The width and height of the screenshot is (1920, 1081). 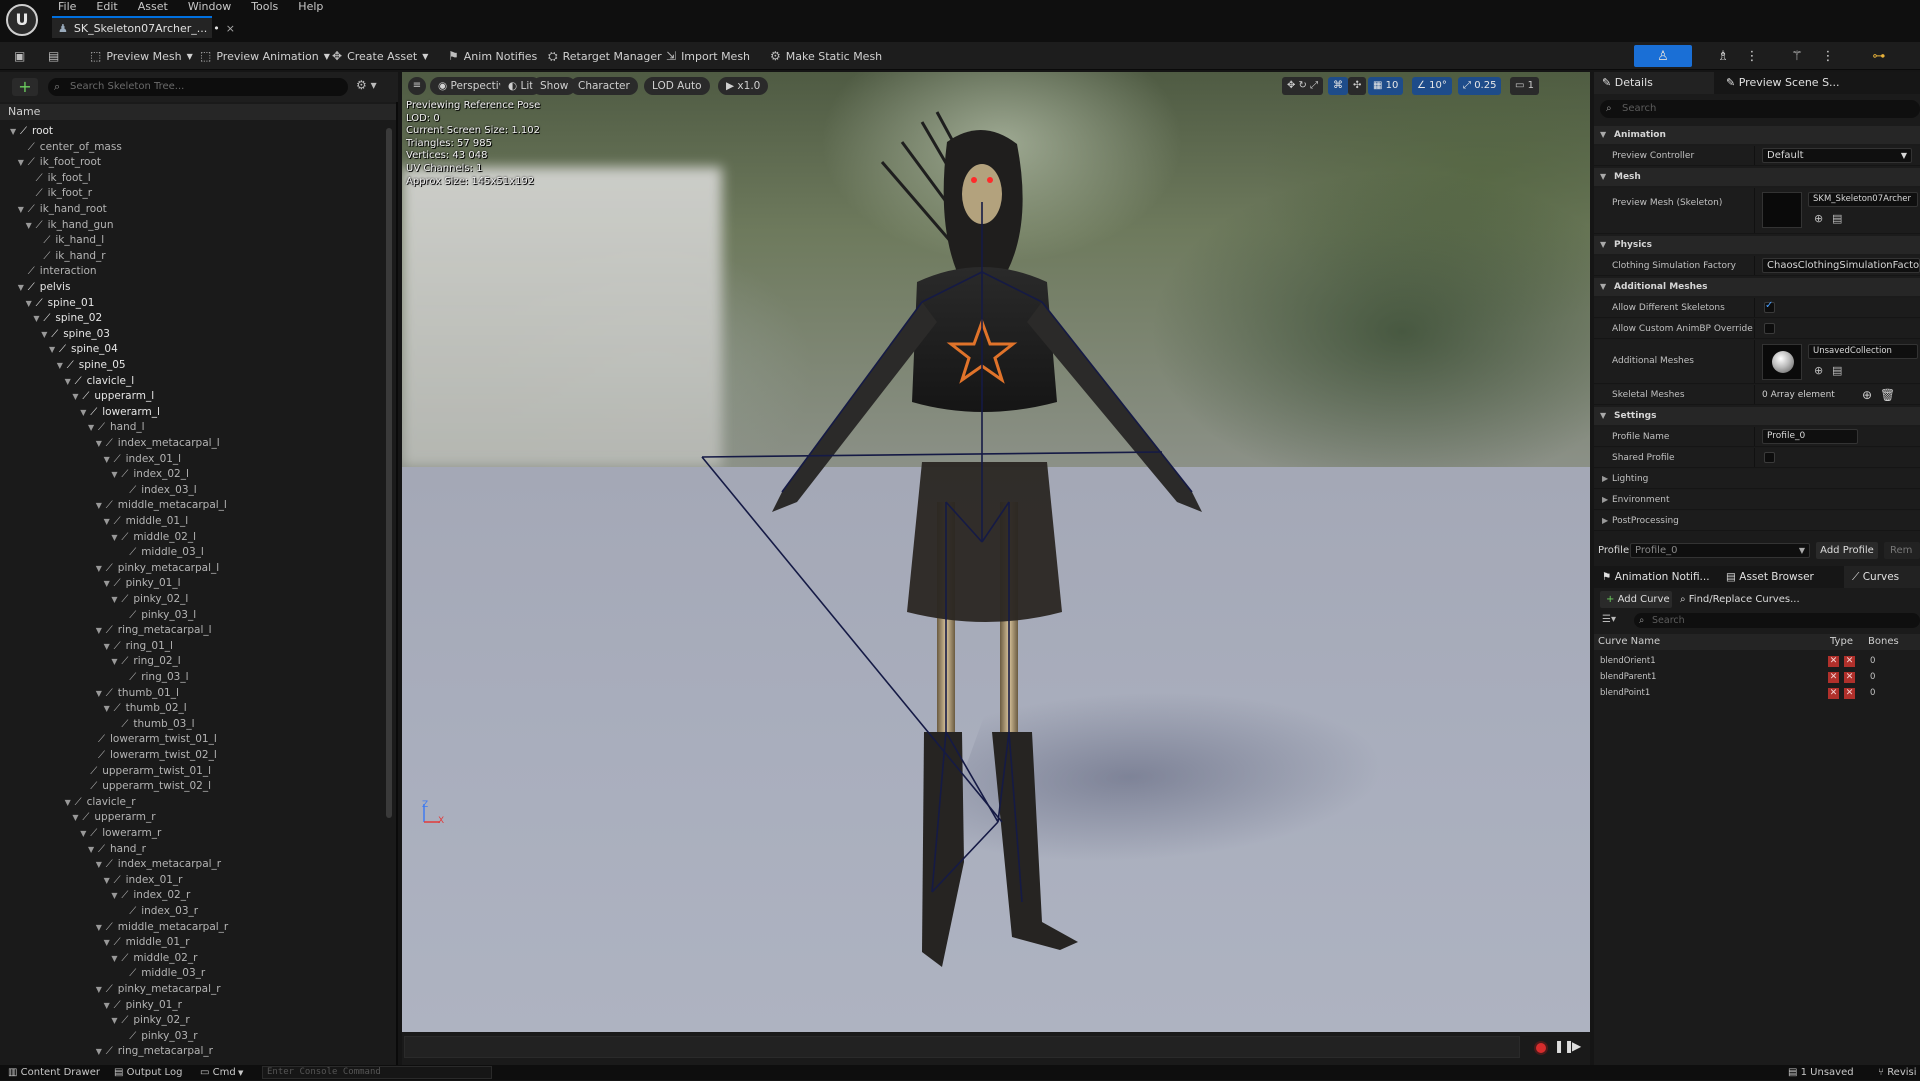 What do you see at coordinates (1757, 135) in the screenshot?
I see `category-animation: ▼ Animation` at bounding box center [1757, 135].